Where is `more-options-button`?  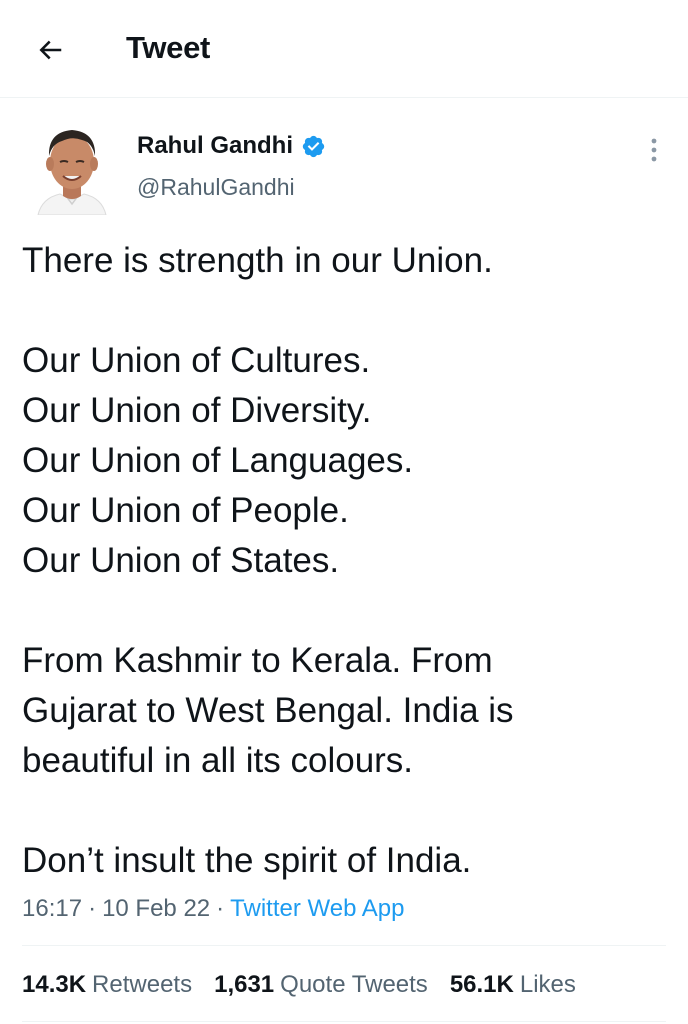 more-options-button is located at coordinates (654, 150).